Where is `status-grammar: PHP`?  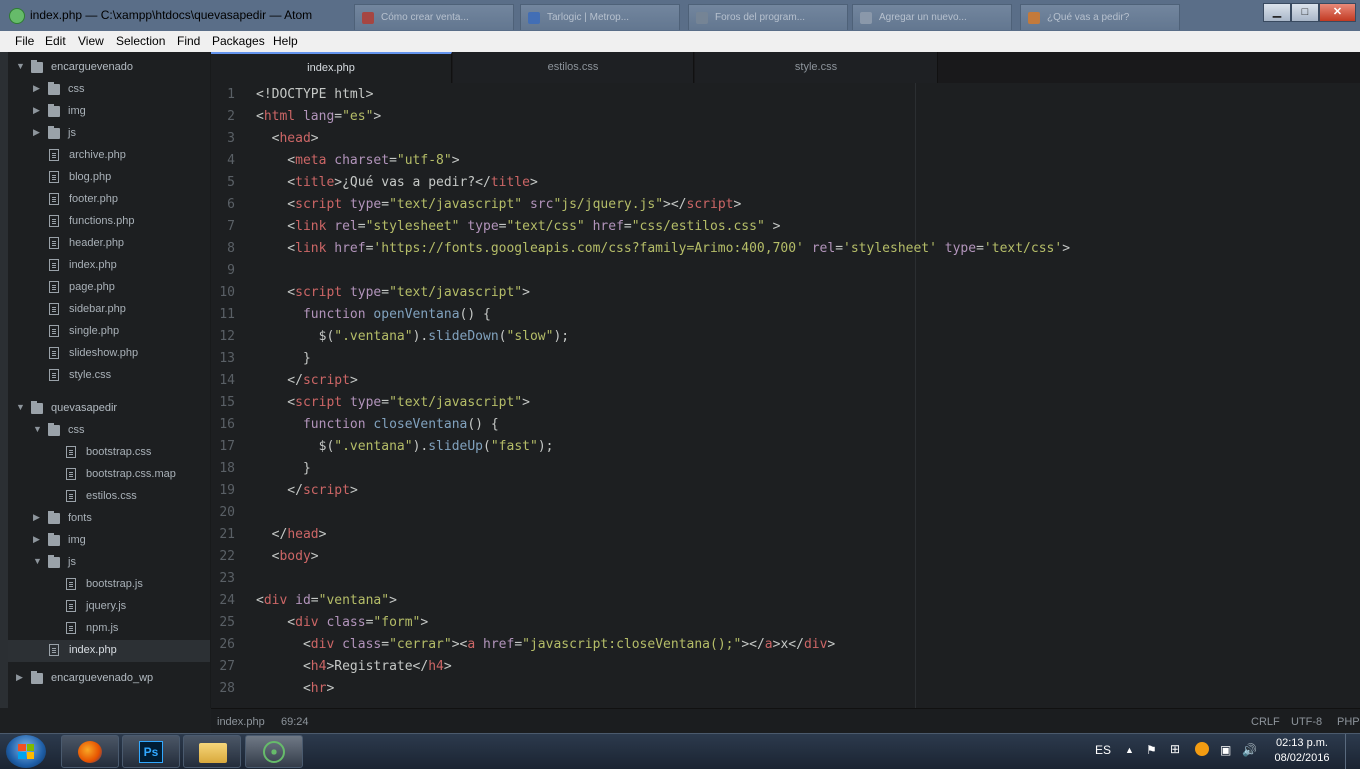
status-grammar: PHP is located at coordinates (1348, 722).